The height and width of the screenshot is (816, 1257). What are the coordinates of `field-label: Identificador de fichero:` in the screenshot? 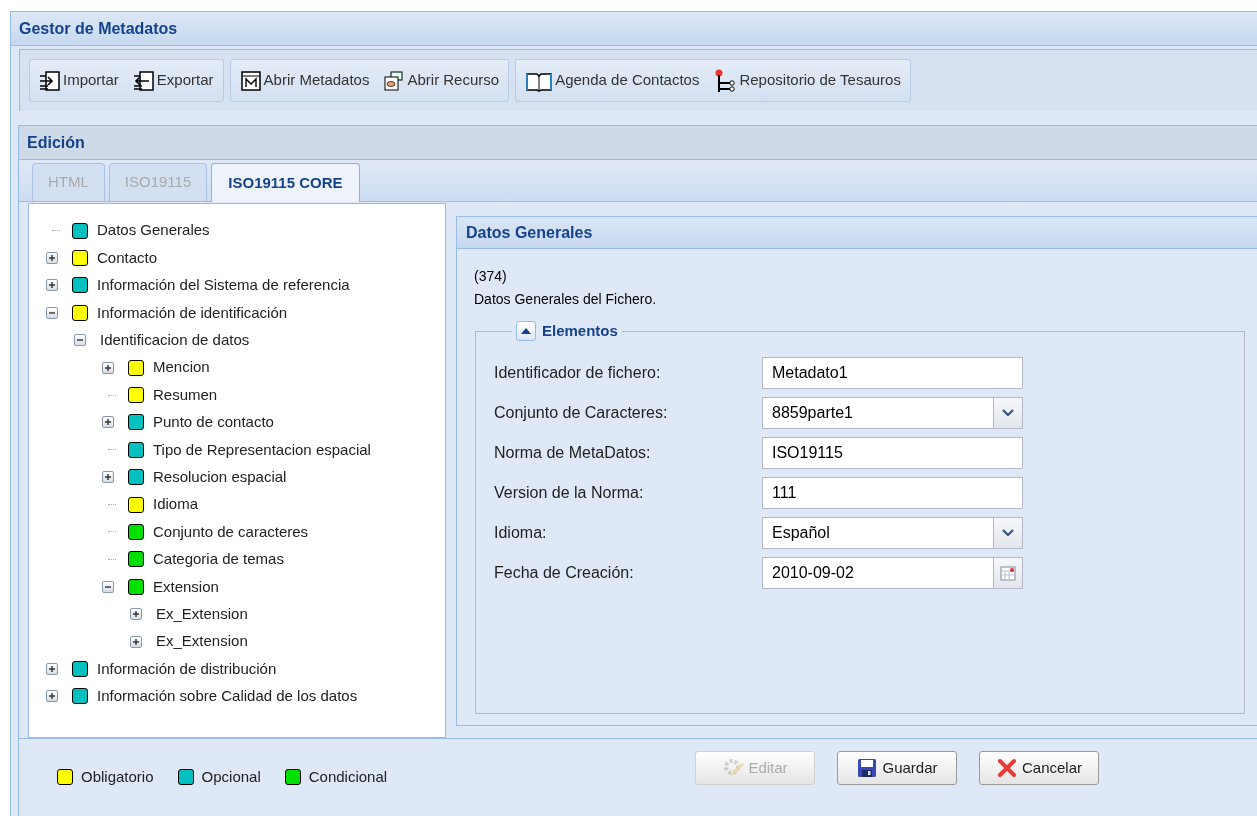 It's located at (578, 372).